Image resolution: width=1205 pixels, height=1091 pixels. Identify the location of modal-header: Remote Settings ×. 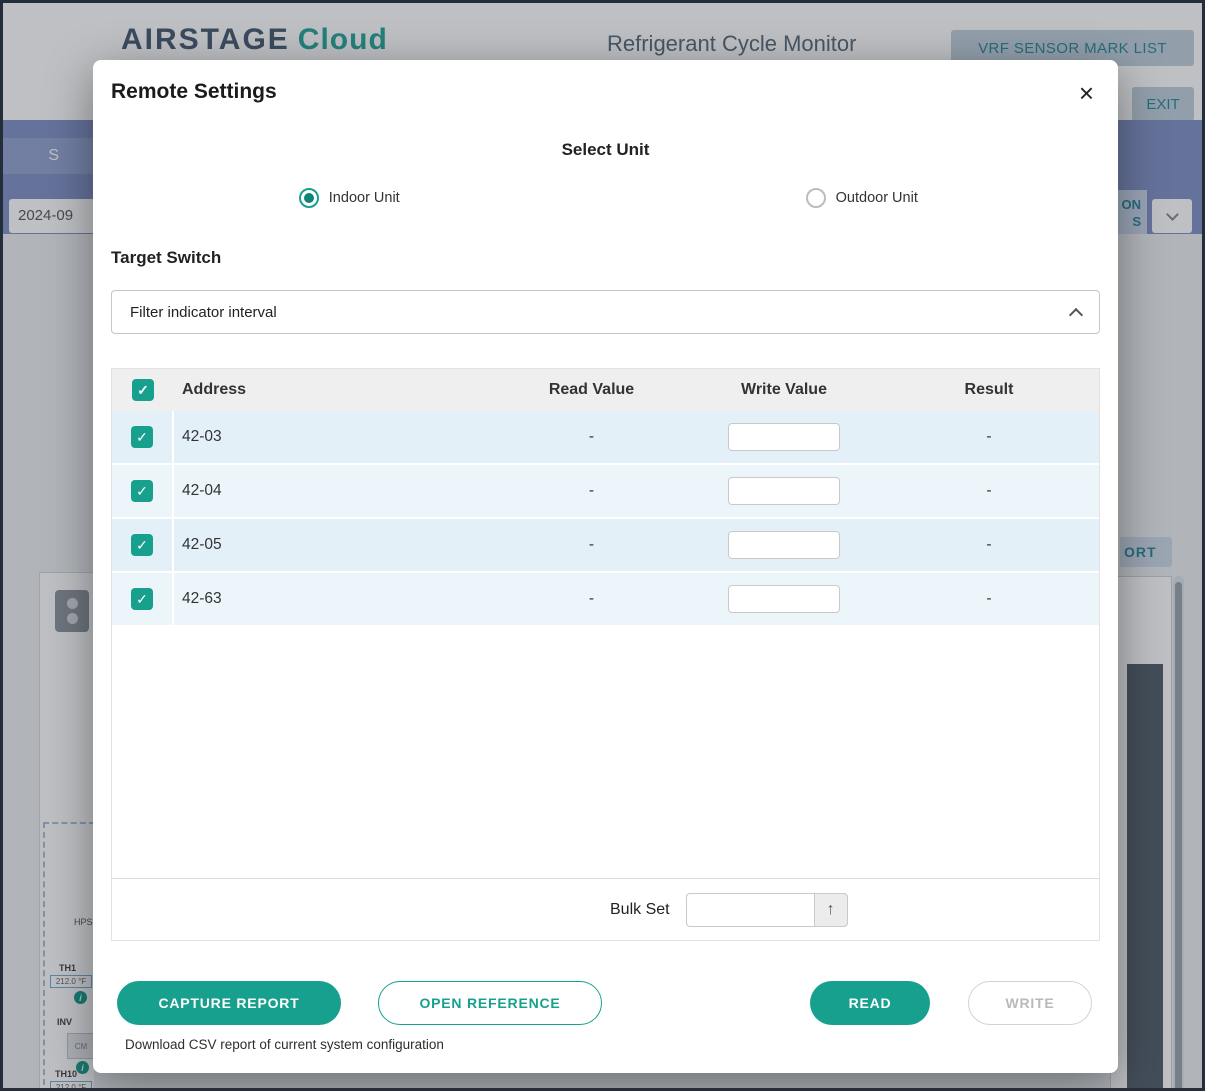
(605, 83).